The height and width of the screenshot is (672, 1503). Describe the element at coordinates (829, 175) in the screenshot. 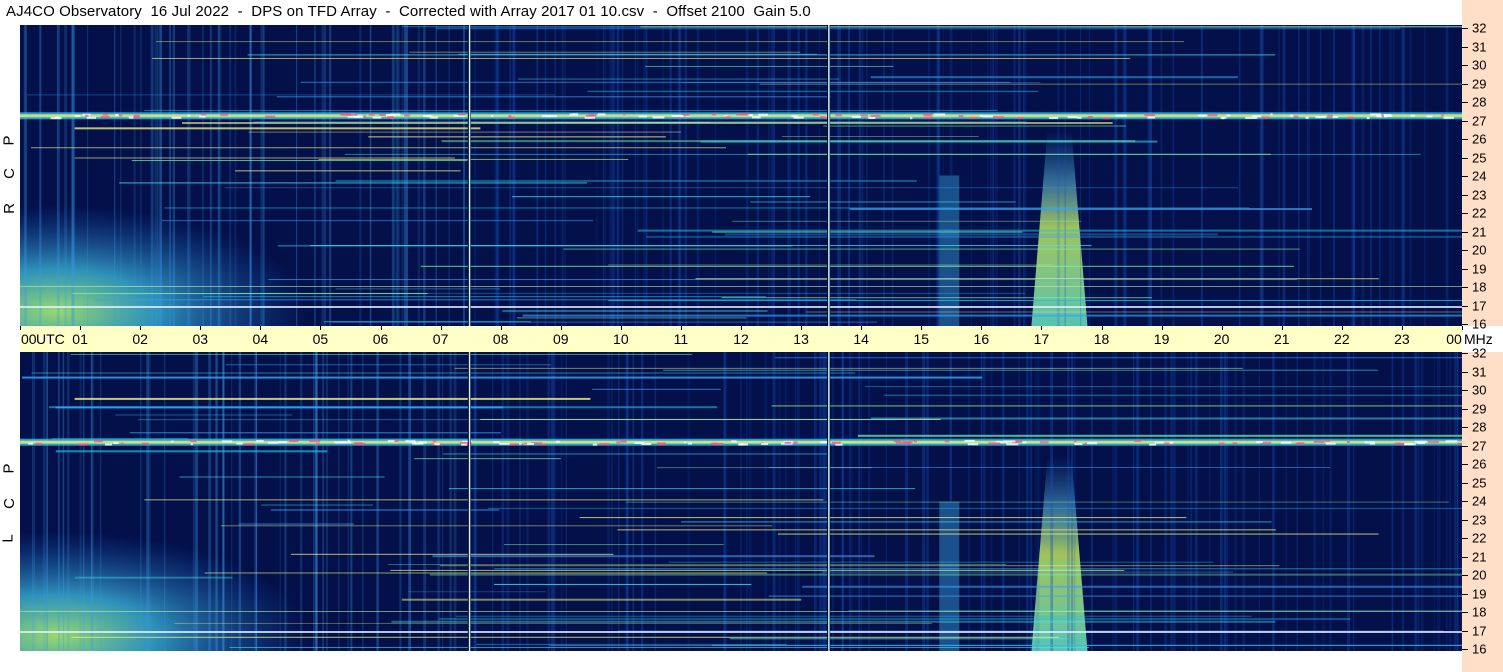

I see `time-marker` at that location.